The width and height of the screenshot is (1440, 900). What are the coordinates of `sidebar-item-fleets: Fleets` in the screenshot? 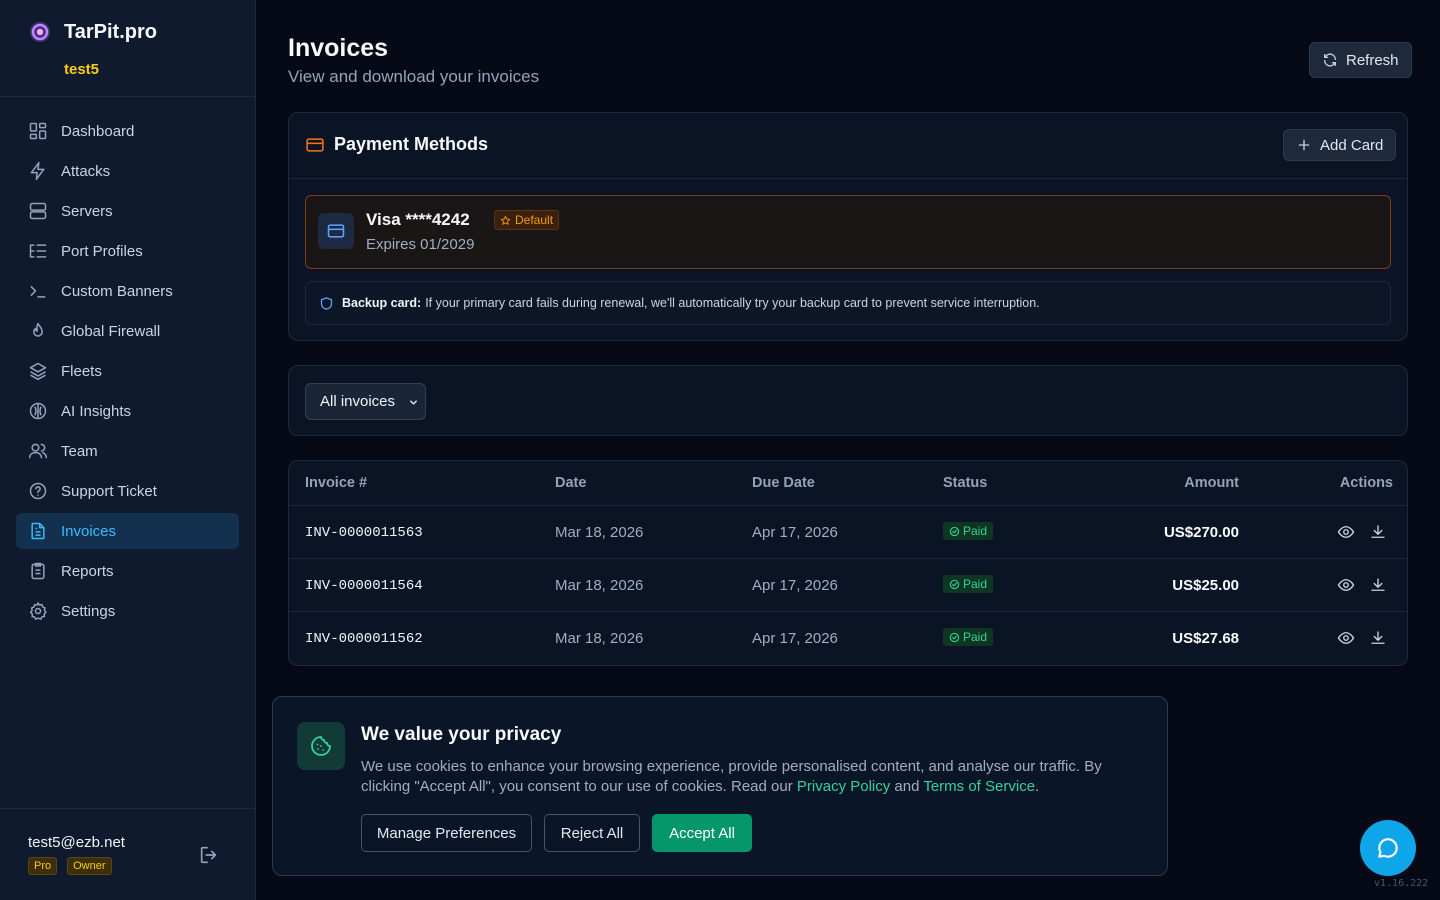 It's located at (127, 371).